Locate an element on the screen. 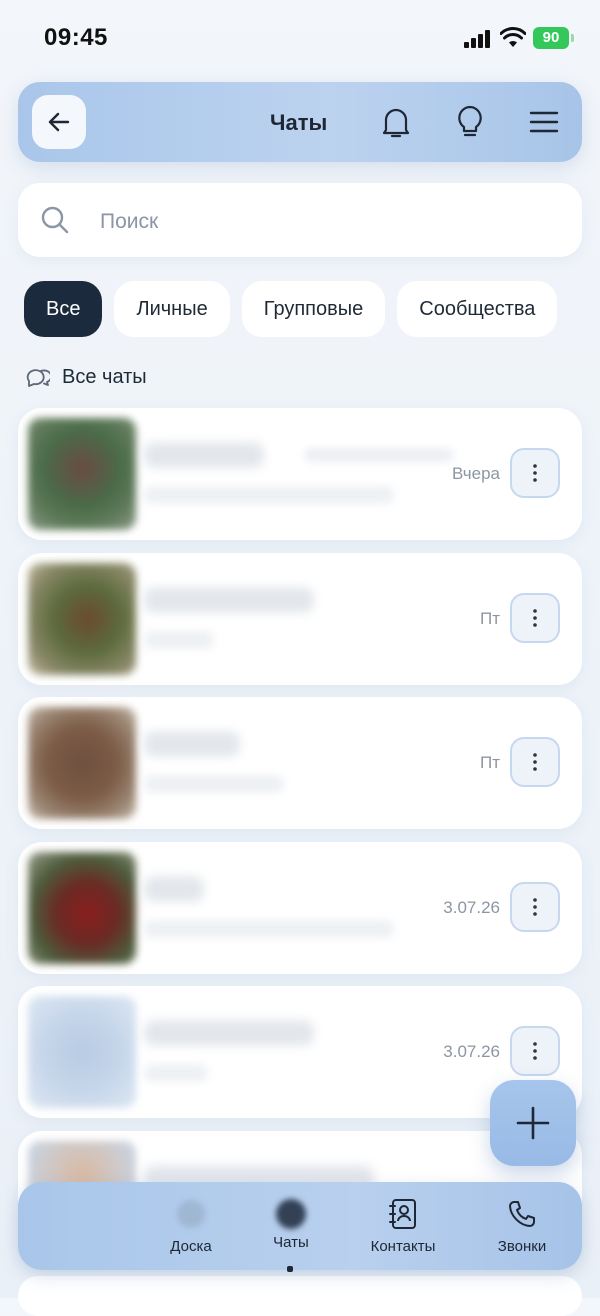  nav-calls-label: Звонки is located at coordinates (522, 1246).